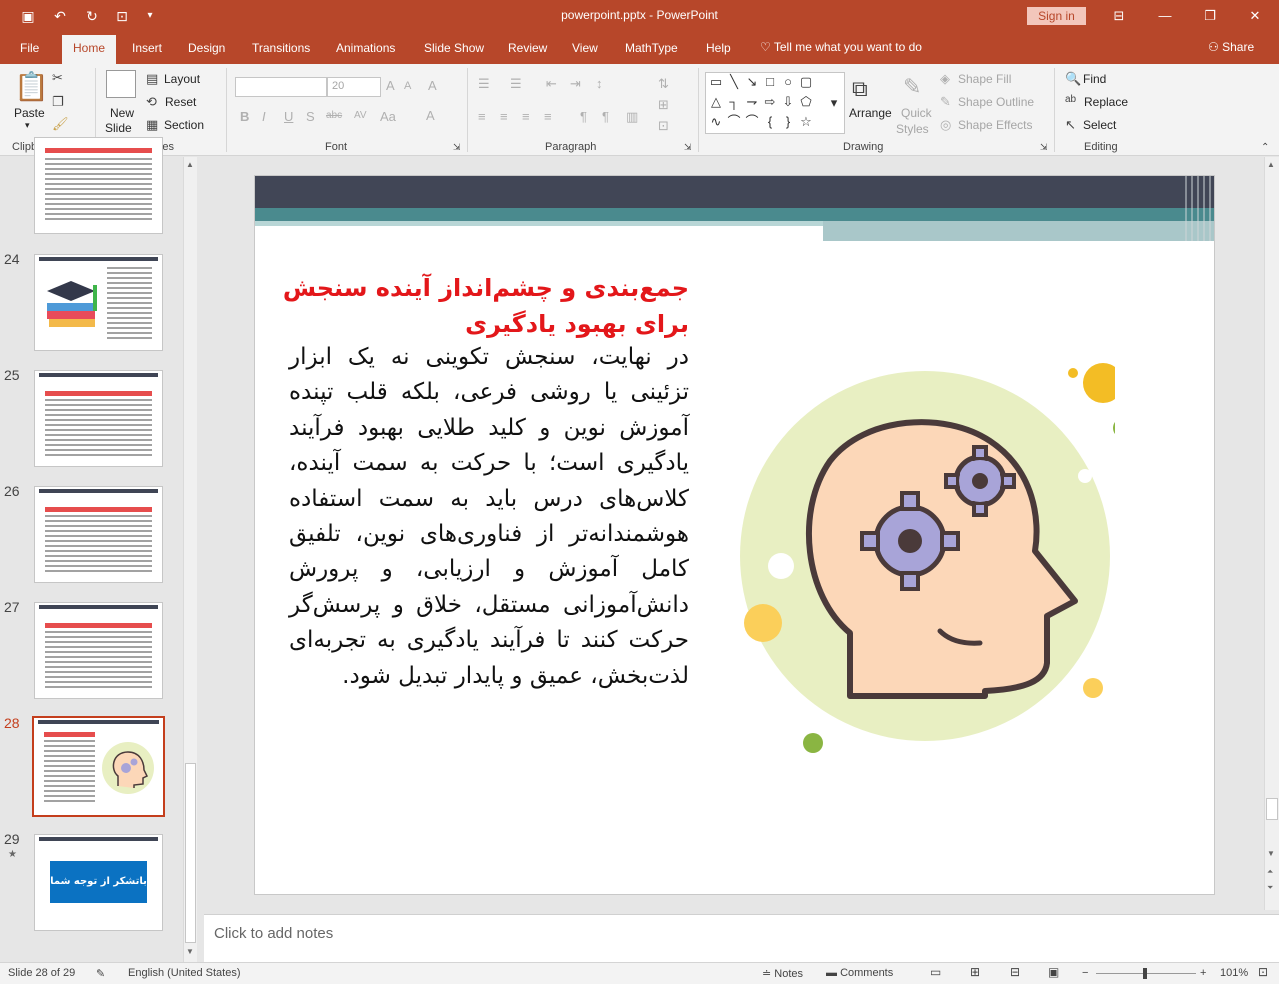 This screenshot has width=1279, height=984. What do you see at coordinates (741, 938) in the screenshot?
I see `notes-pane: Click to add notes` at bounding box center [741, 938].